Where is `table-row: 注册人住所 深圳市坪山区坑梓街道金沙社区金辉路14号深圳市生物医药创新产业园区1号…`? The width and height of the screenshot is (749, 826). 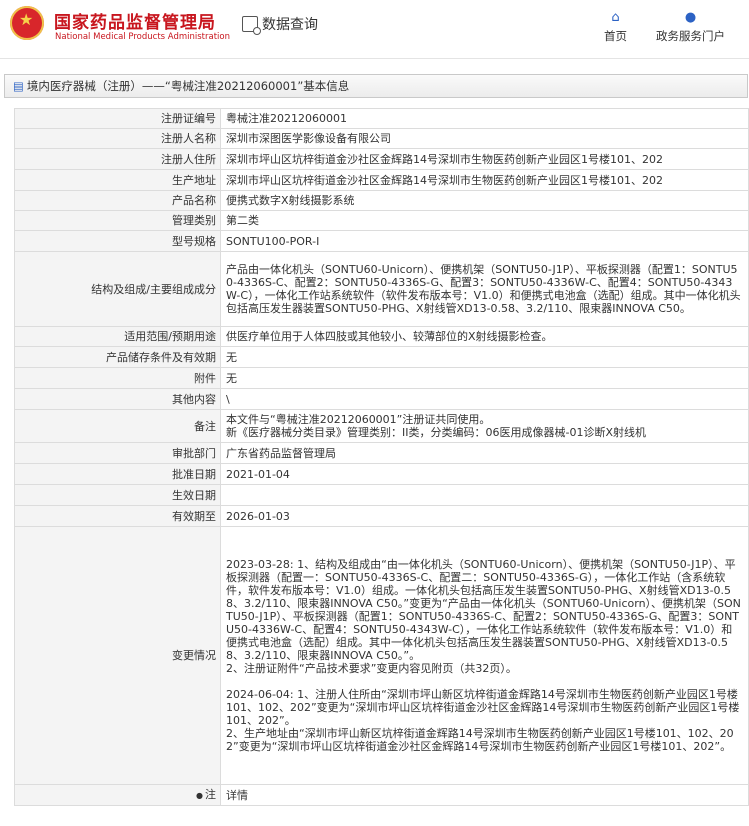 table-row: 注册人住所 深圳市坪山区坑梓街道金沙社区金辉路14号深圳市生物医药创新产业园区1号… is located at coordinates (381, 159).